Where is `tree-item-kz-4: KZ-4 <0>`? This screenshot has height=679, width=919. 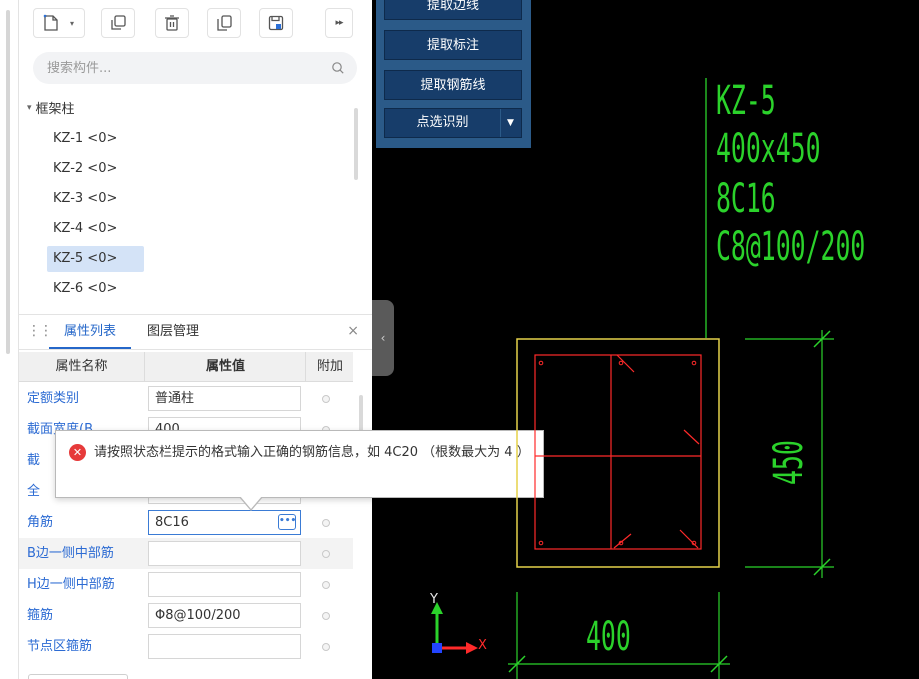 tree-item-kz-4: KZ-4 <0> is located at coordinates (95, 229).